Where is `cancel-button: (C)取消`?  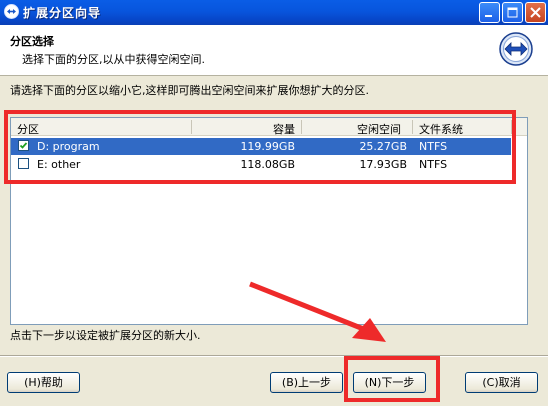
cancel-button: (C)取消 is located at coordinates (501, 382).